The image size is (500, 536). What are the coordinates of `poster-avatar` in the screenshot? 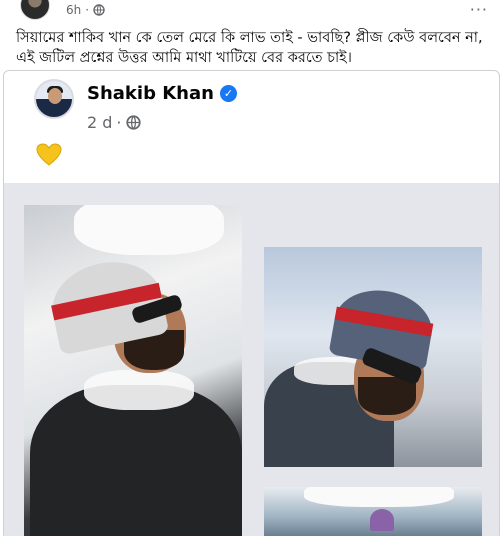 It's located at (35, 10).